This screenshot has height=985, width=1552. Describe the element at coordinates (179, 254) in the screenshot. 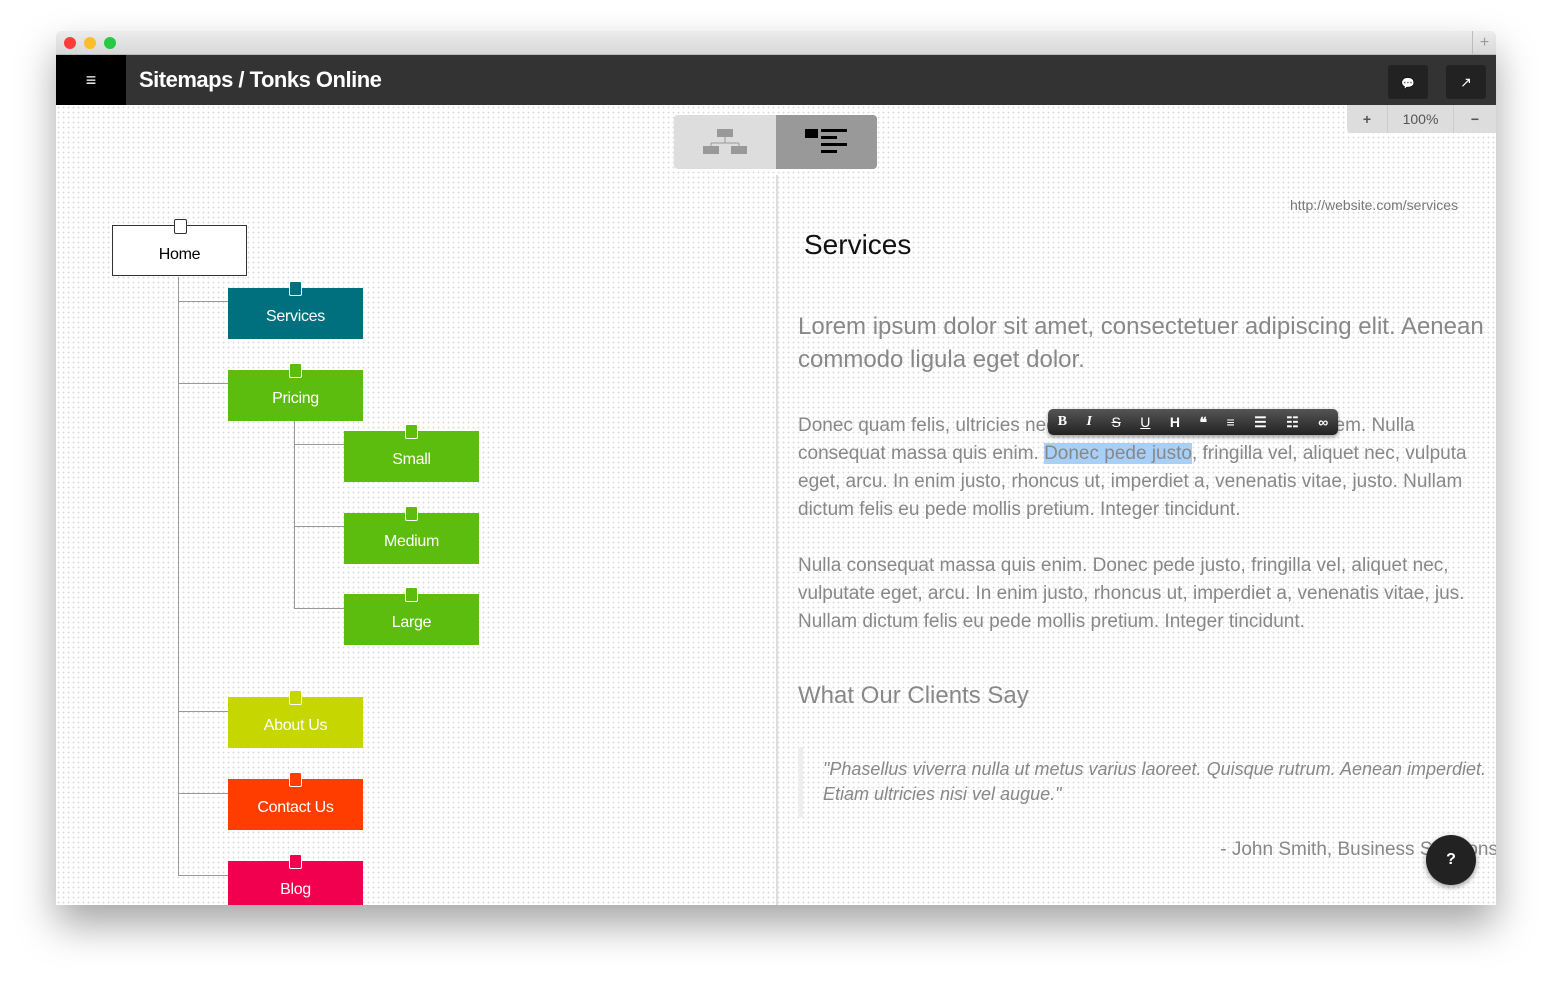

I see `node-label: Home` at that location.